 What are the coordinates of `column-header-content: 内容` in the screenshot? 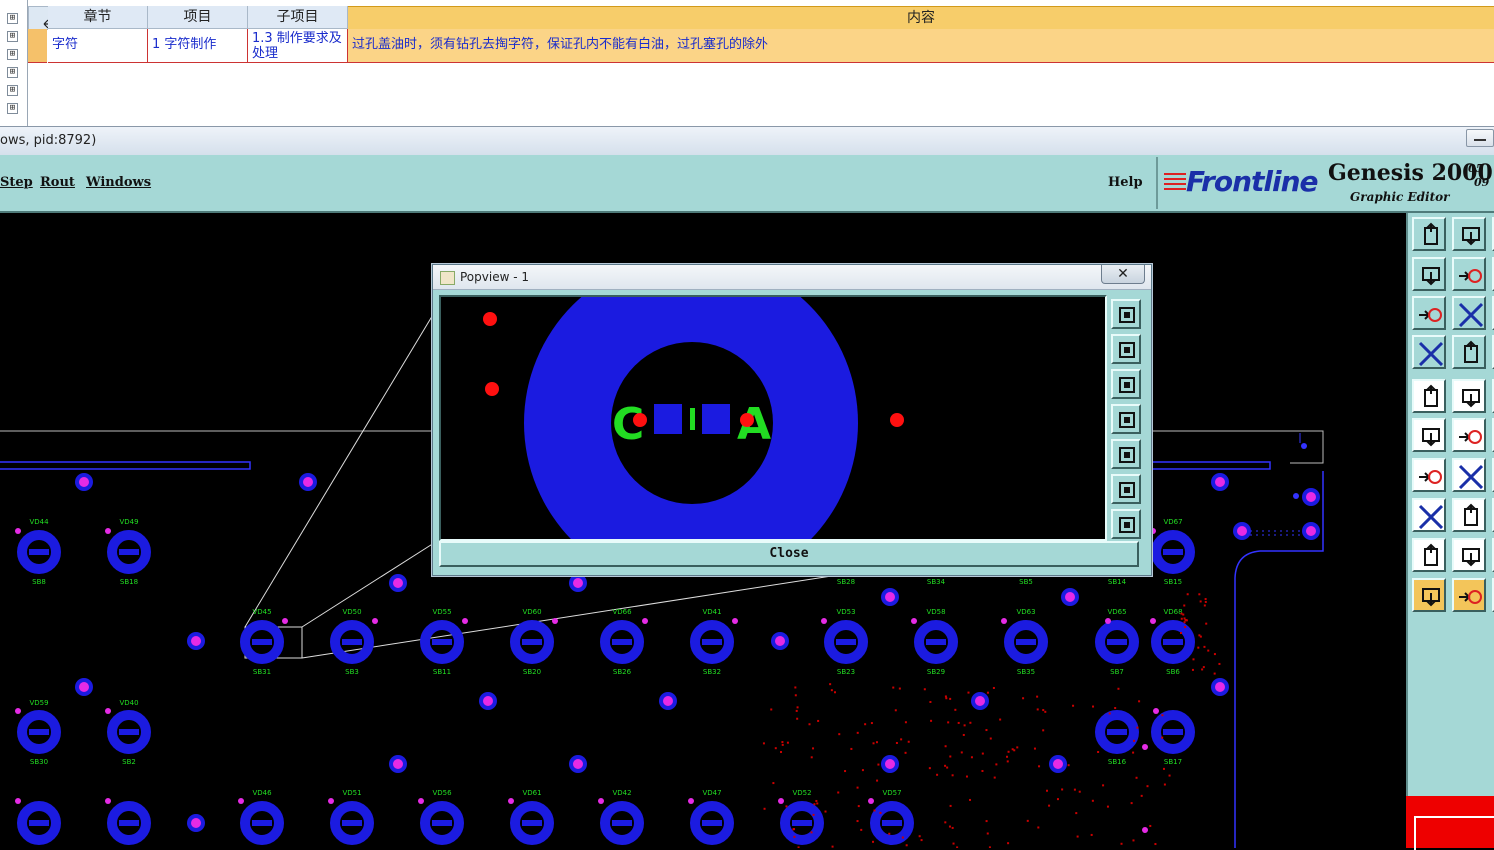 It's located at (921, 18).